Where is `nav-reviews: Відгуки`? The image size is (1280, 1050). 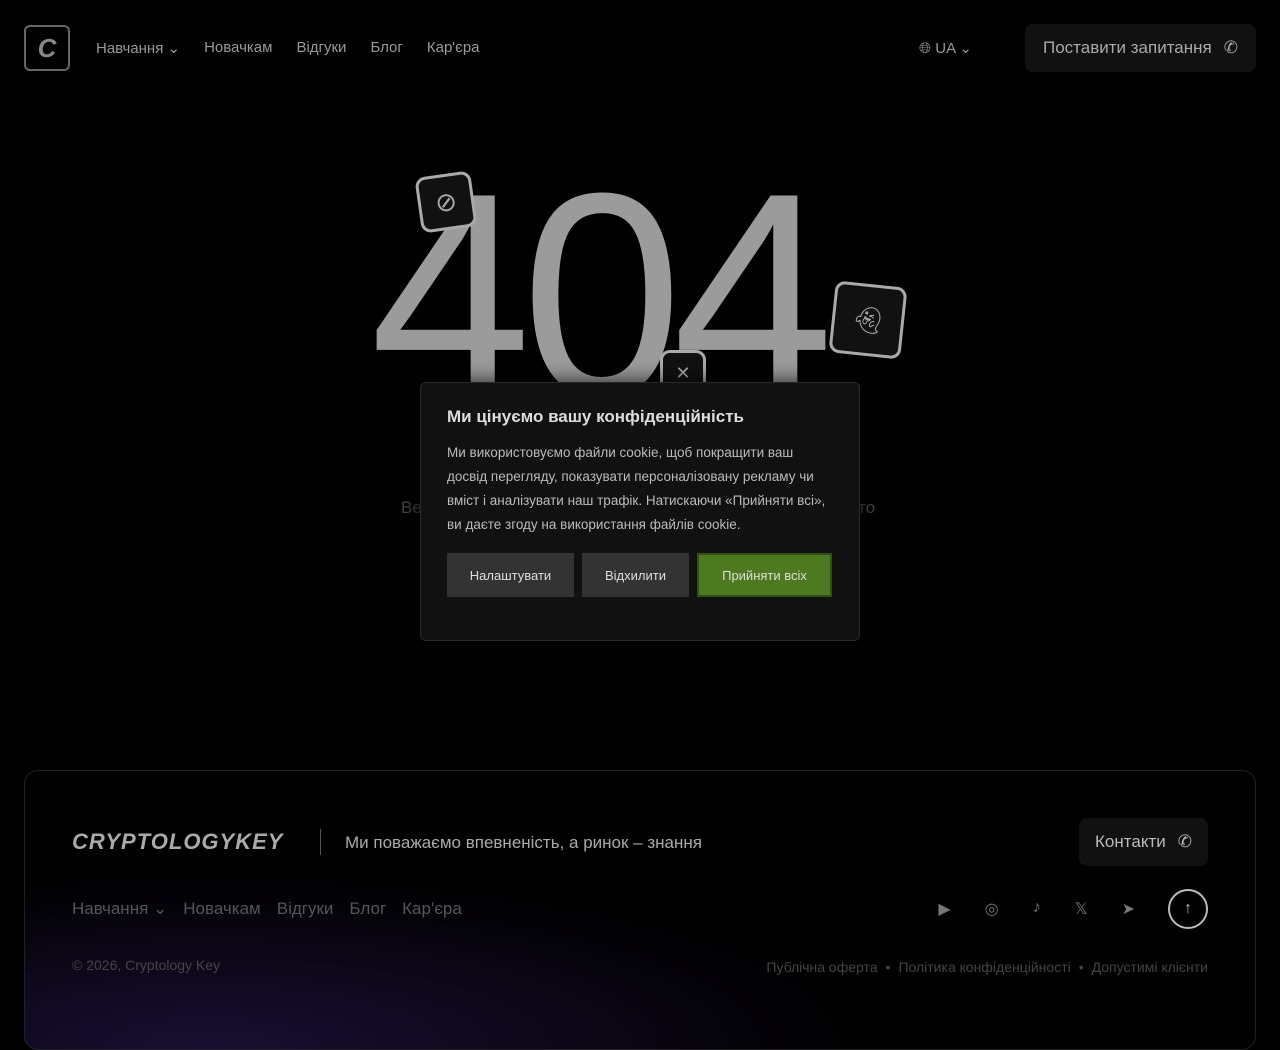
nav-reviews: Відгуки is located at coordinates (321, 48).